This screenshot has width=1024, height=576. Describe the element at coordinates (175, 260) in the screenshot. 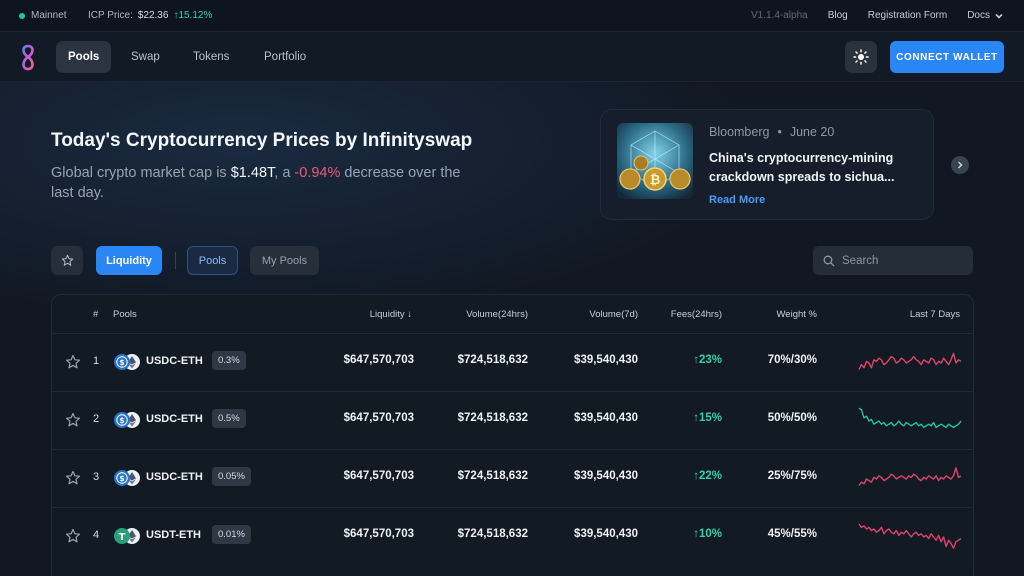

I see `filter-divider` at that location.